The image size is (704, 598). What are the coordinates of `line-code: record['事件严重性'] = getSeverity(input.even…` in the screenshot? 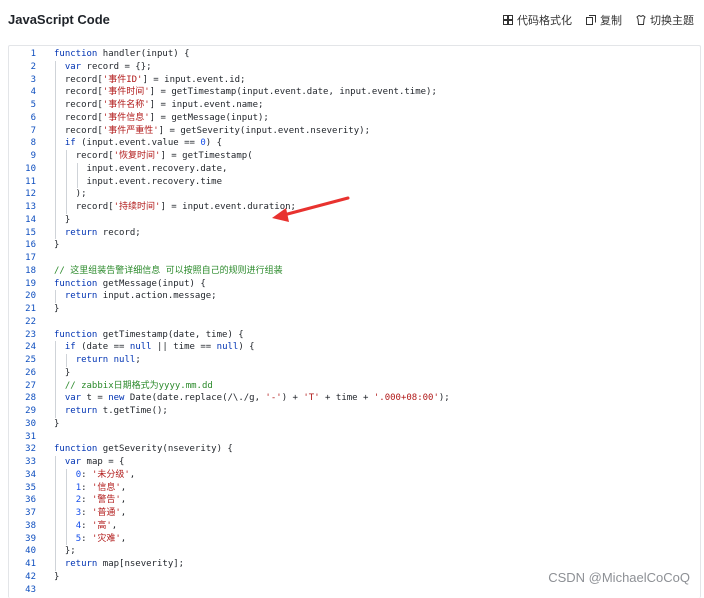 It's located at (217, 130).